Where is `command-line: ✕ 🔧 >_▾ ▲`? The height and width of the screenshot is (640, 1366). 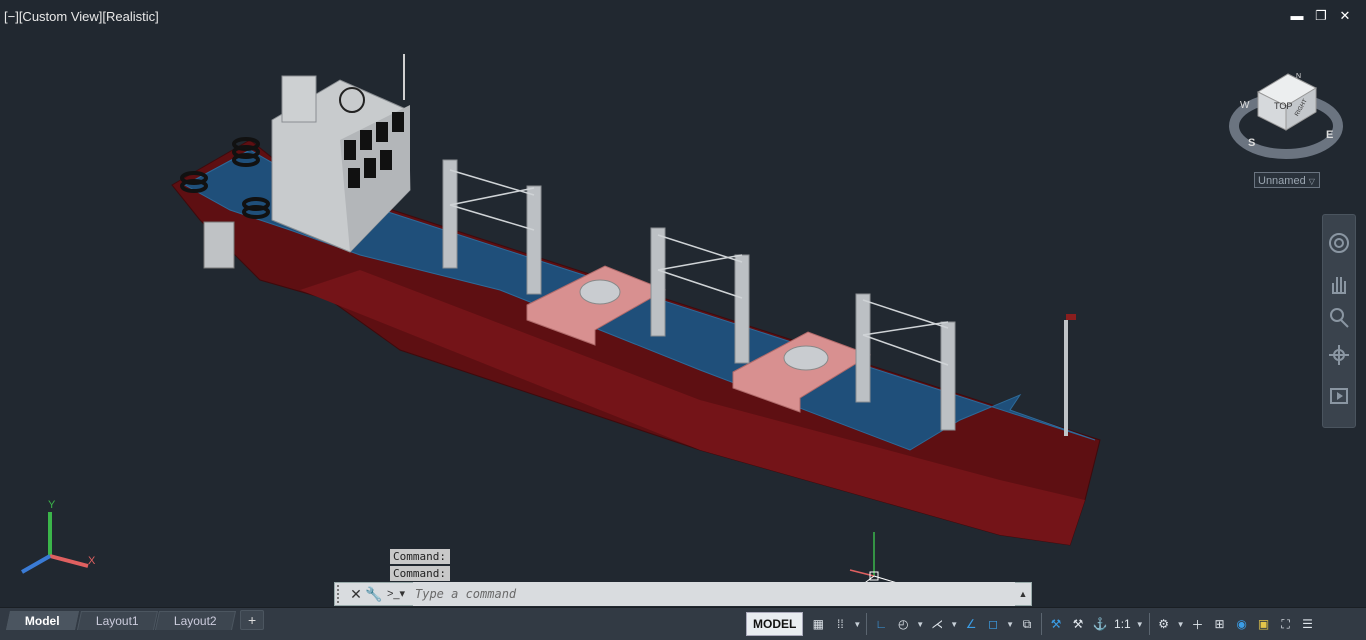 command-line: ✕ 🔧 >_▾ ▲ is located at coordinates (683, 594).